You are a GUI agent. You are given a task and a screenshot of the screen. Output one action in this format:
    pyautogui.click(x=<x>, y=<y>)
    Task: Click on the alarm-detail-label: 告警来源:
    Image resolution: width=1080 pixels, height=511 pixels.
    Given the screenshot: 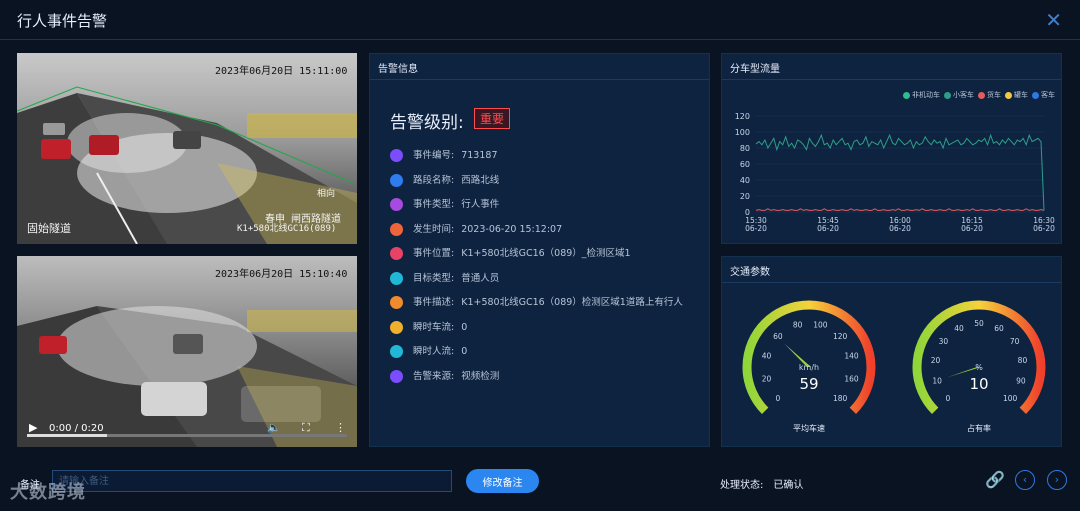 What is the action you would take?
    pyautogui.click(x=434, y=376)
    